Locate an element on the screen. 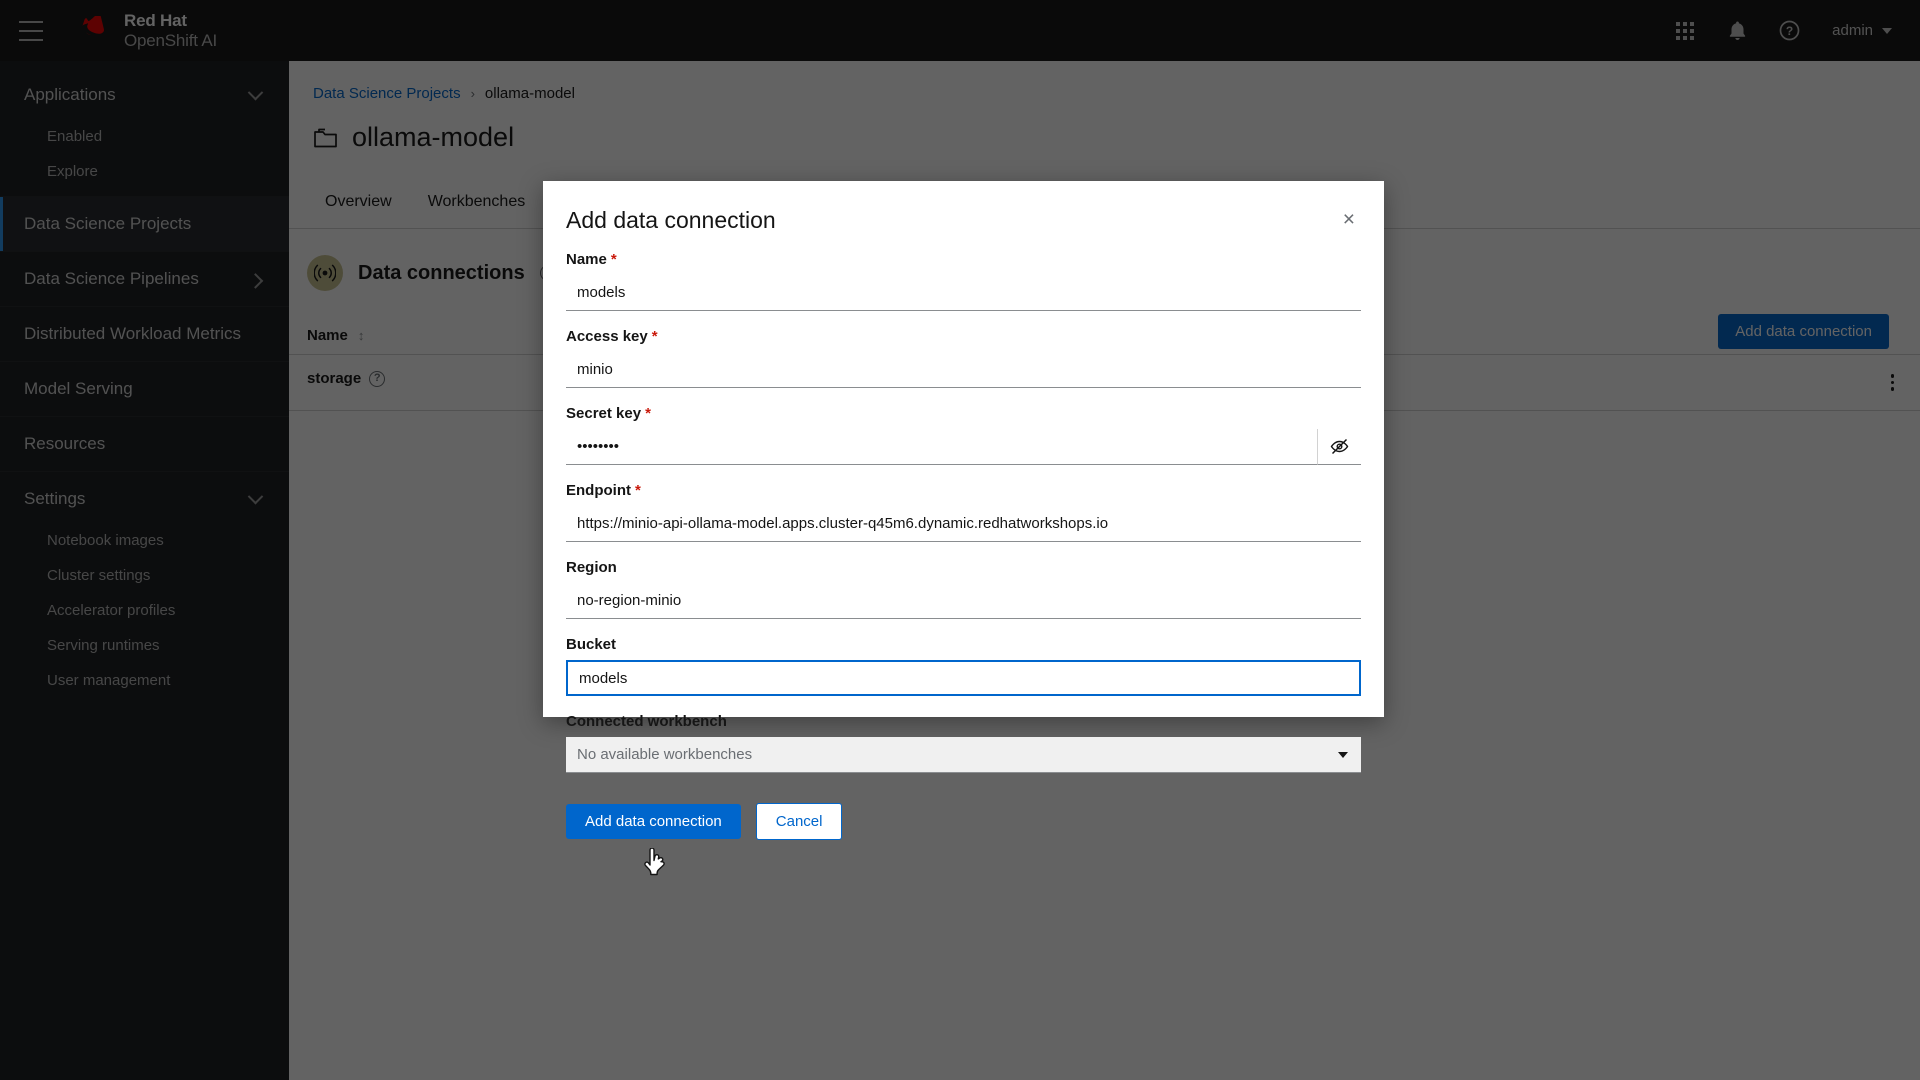 The height and width of the screenshot is (1080, 1920). cancel-button: Cancel is located at coordinates (799, 821).